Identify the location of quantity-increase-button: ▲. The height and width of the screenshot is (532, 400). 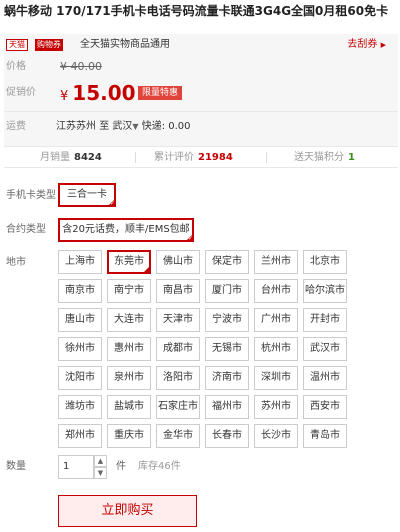
(100, 461).